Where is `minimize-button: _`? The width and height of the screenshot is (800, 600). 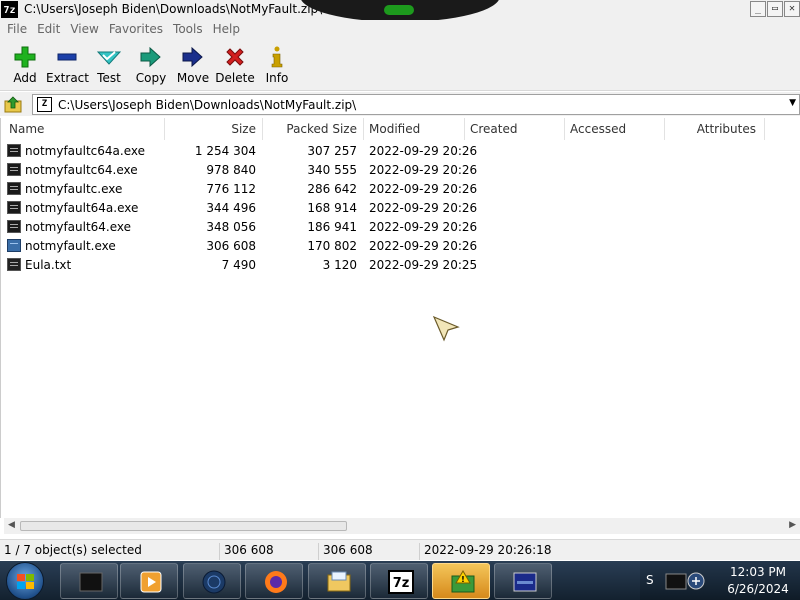
minimize-button: _ is located at coordinates (758, 9).